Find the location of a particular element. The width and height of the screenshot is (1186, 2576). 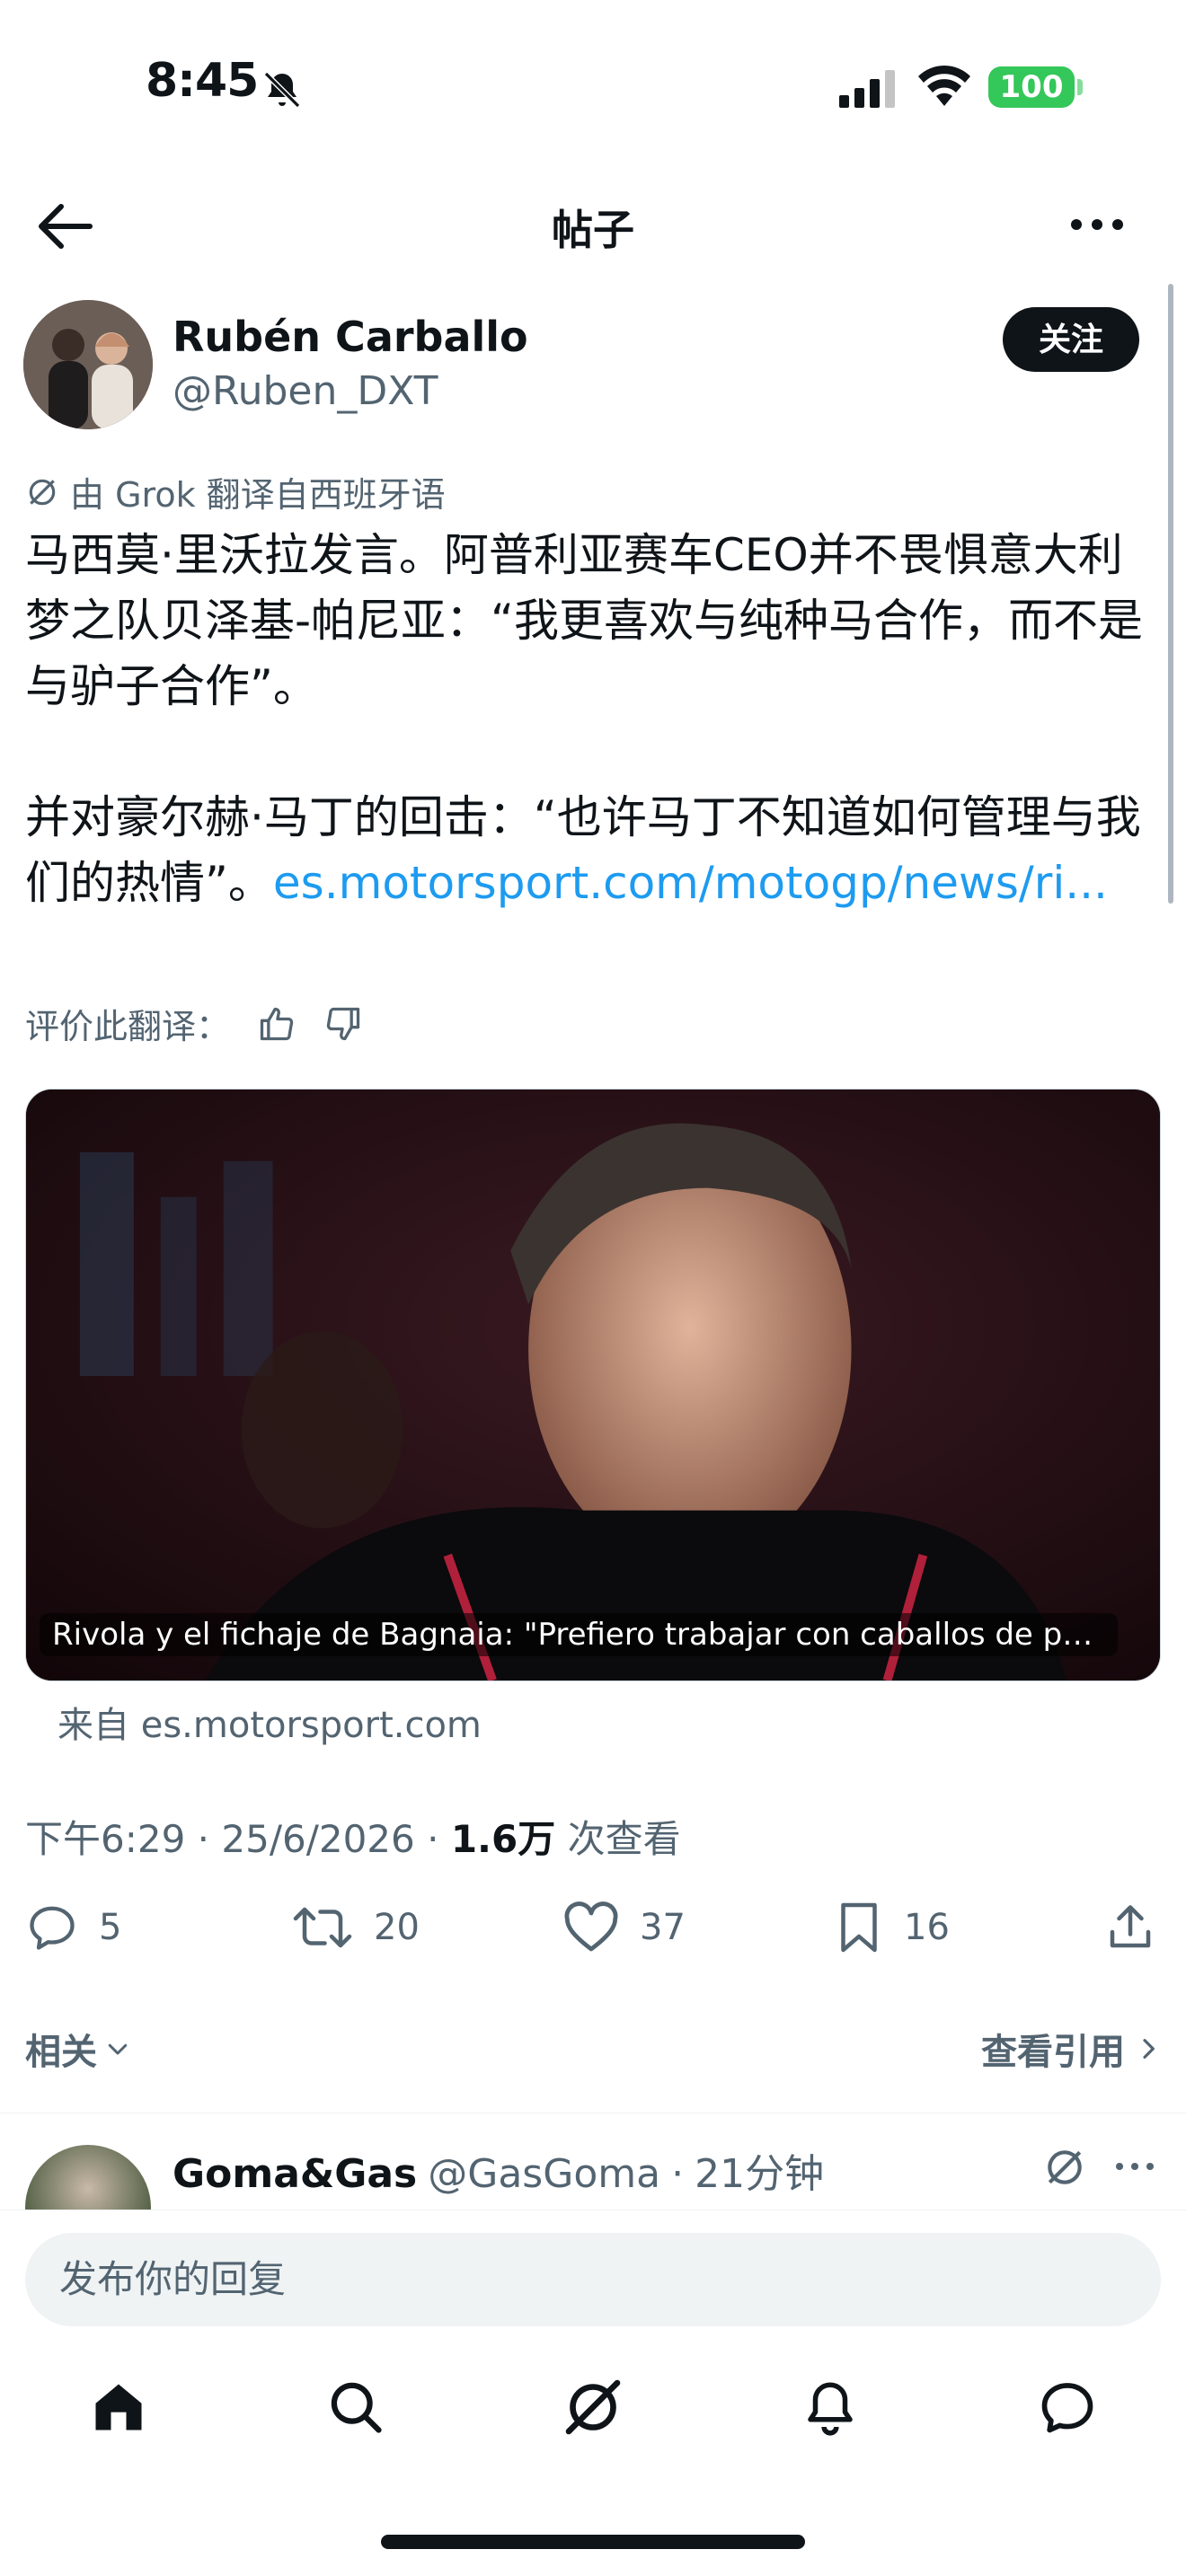

repost-count: 20 is located at coordinates (397, 1927).